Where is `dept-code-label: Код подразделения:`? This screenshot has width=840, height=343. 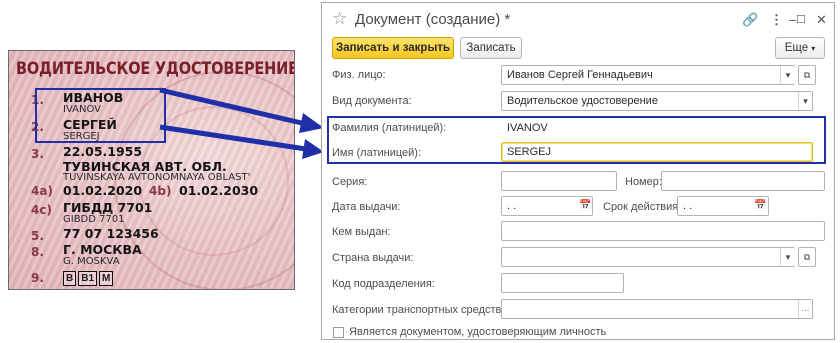
dept-code-label: Код подразделения: is located at coordinates (383, 284).